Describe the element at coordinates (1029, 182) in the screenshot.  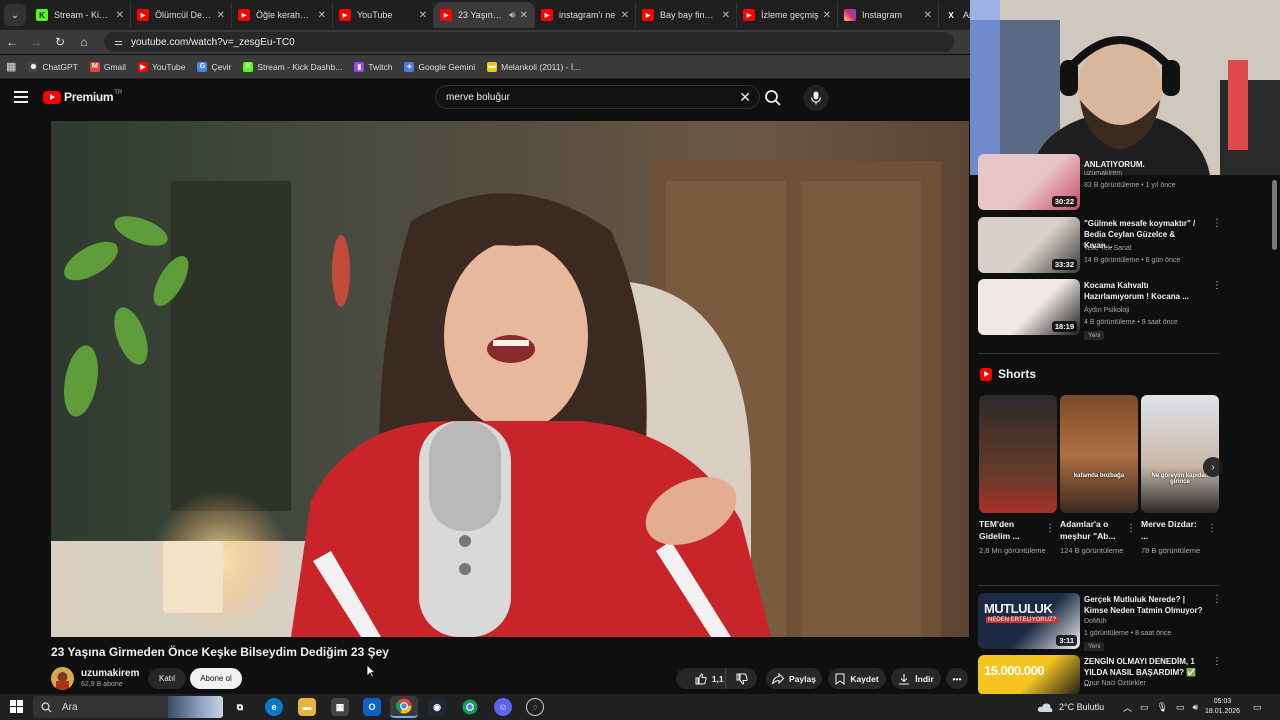
I see `video-thumbnail: 30:22` at that location.